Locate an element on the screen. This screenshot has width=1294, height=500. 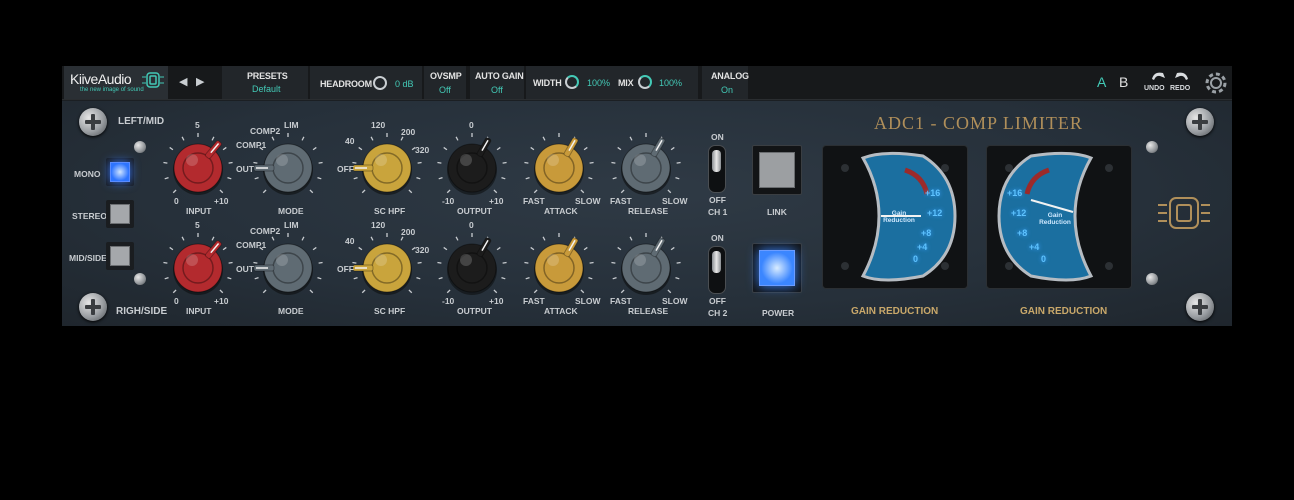
next-preset-icon: ▶ is located at coordinates (200, 81).